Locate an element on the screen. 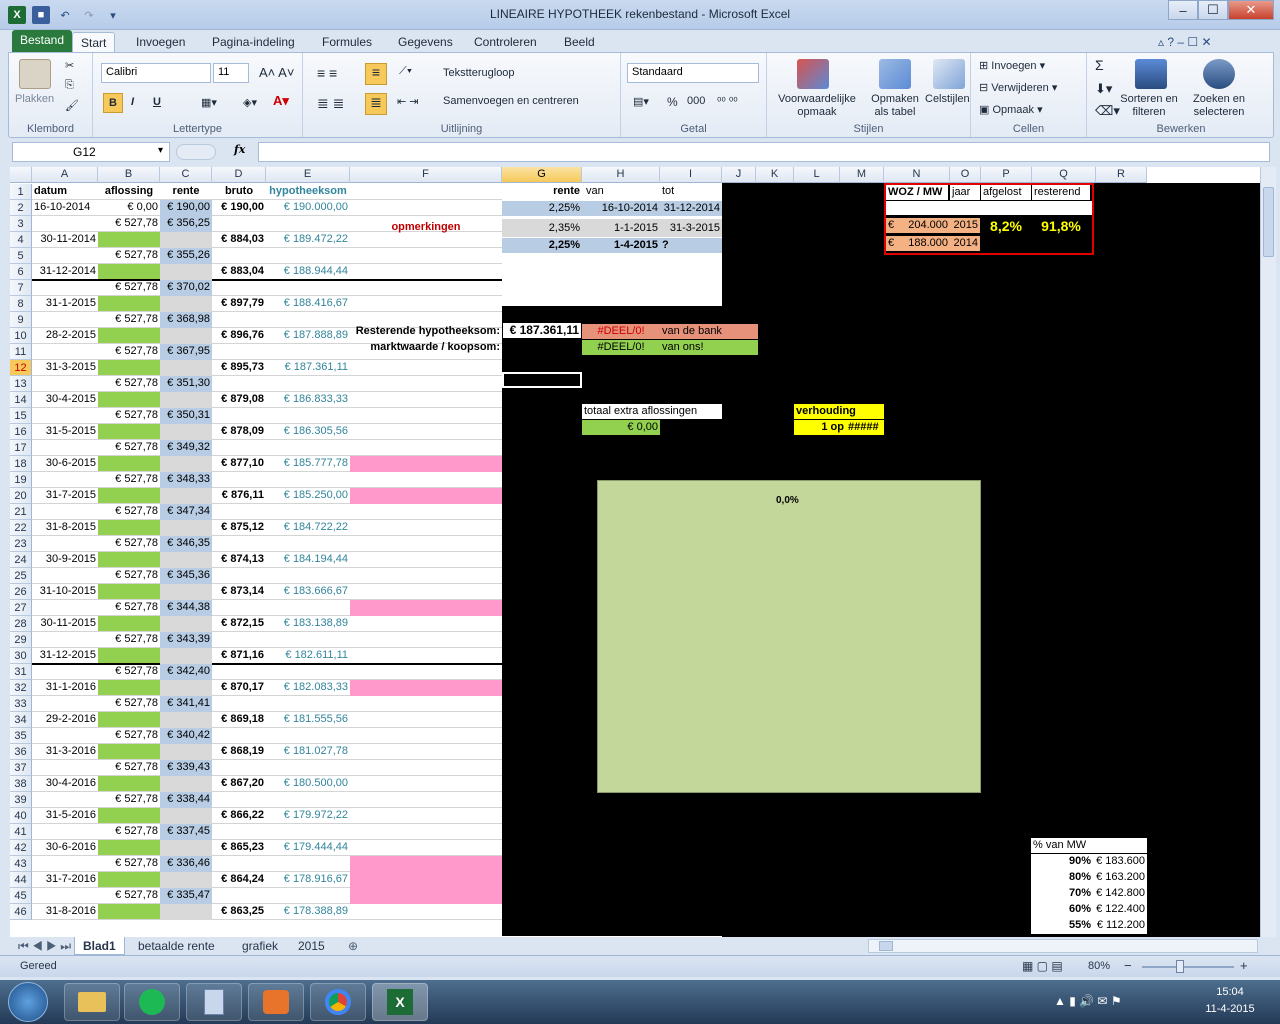 The image size is (1280, 1024). row-header: 22 is located at coordinates (21, 528).